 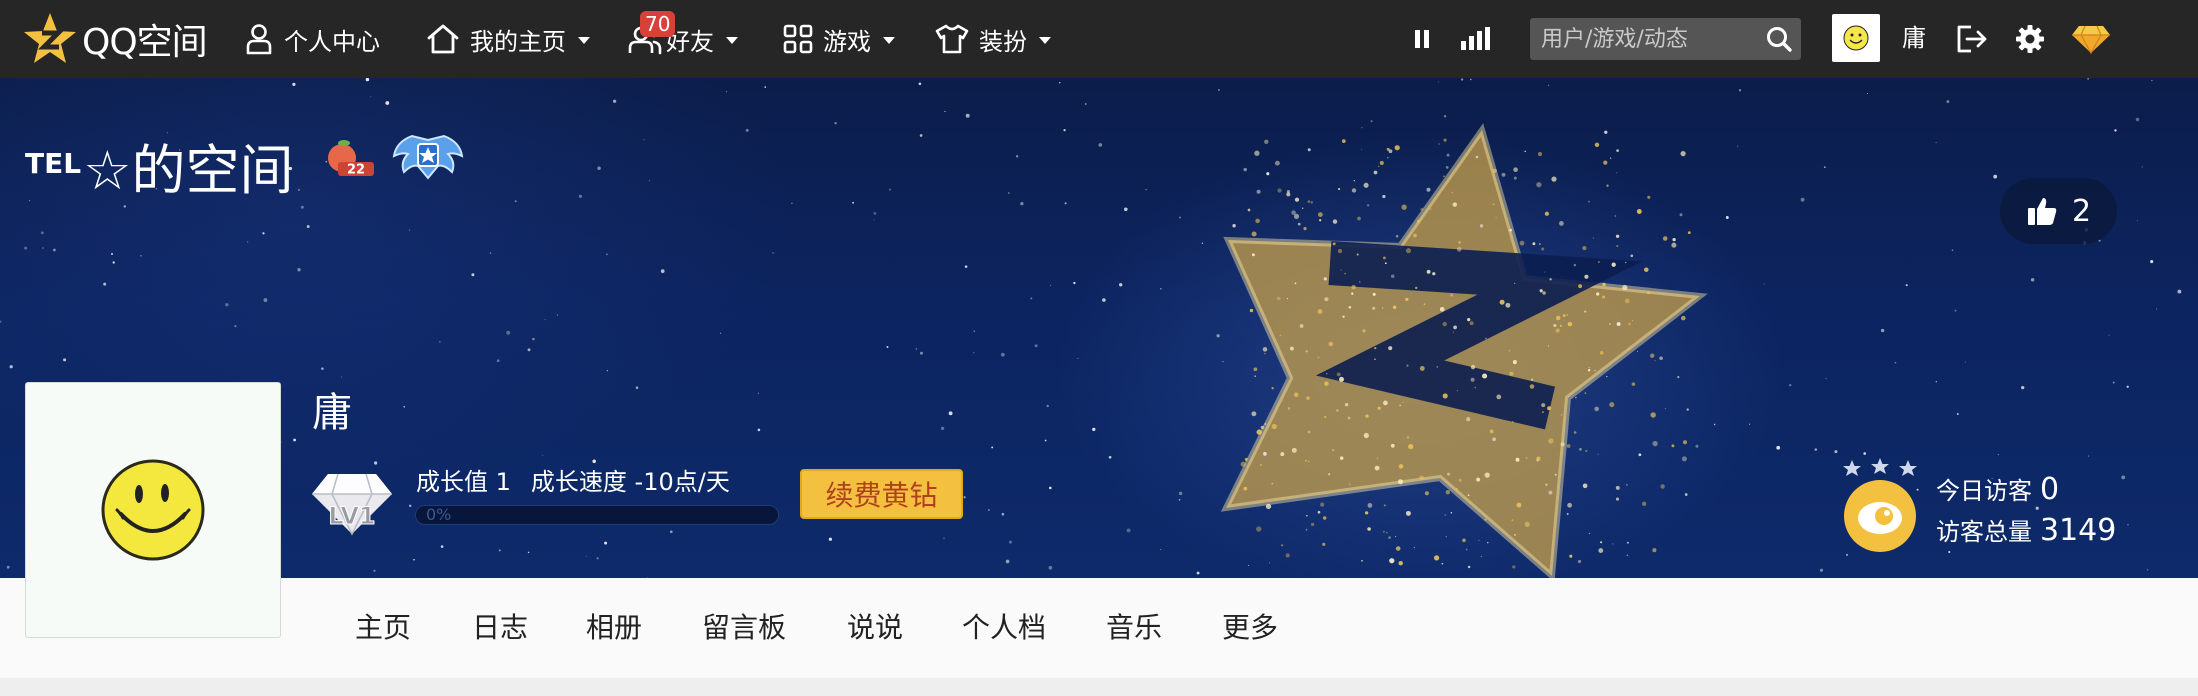 I want to click on user-avatar, so click(x=1856, y=38).